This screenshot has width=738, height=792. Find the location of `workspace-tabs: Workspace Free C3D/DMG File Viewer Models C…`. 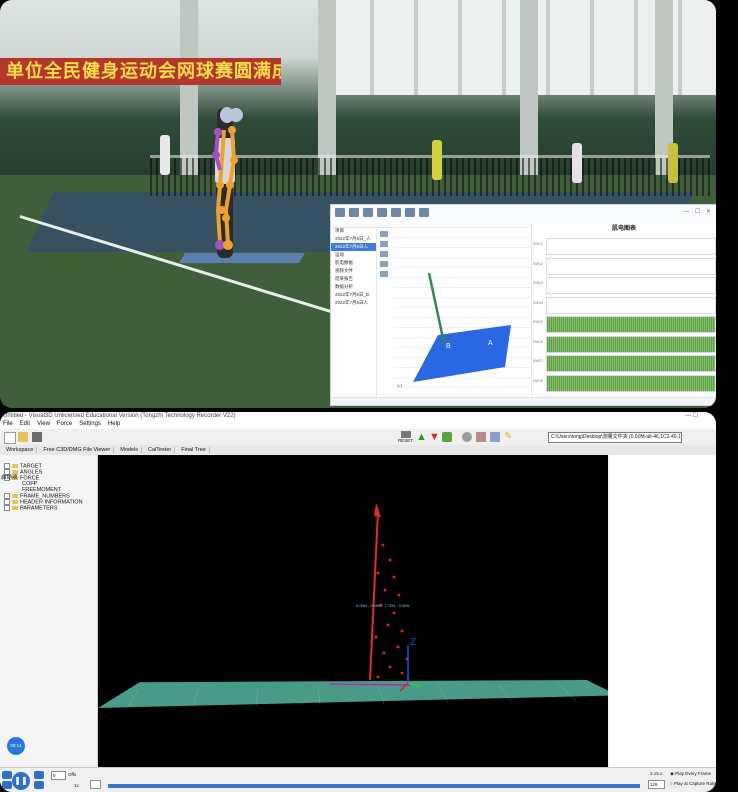

workspace-tabs: Workspace Free C3D/DMG File Viewer Models C… is located at coordinates (358, 450).